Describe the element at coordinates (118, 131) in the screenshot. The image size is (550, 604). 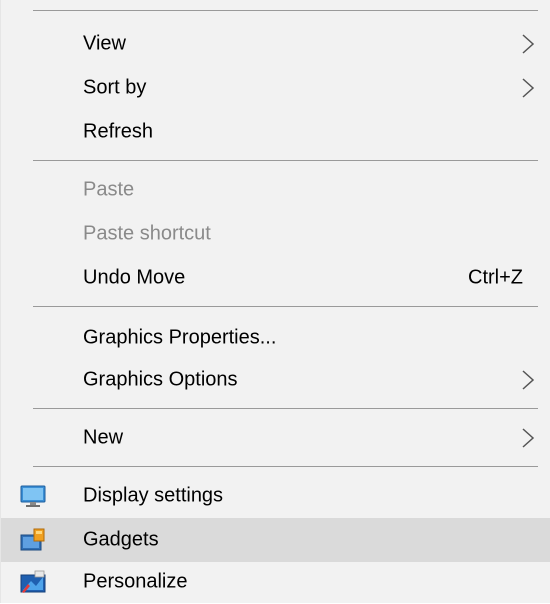
I see `menu-item-label: Refresh` at that location.